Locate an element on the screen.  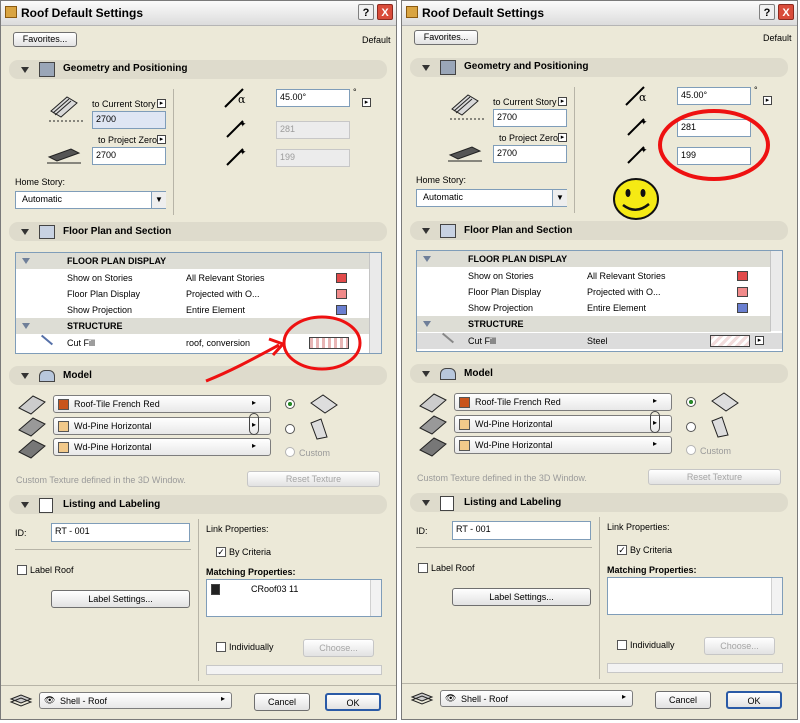
smiley-face-icon is located at coordinates (636, 199).